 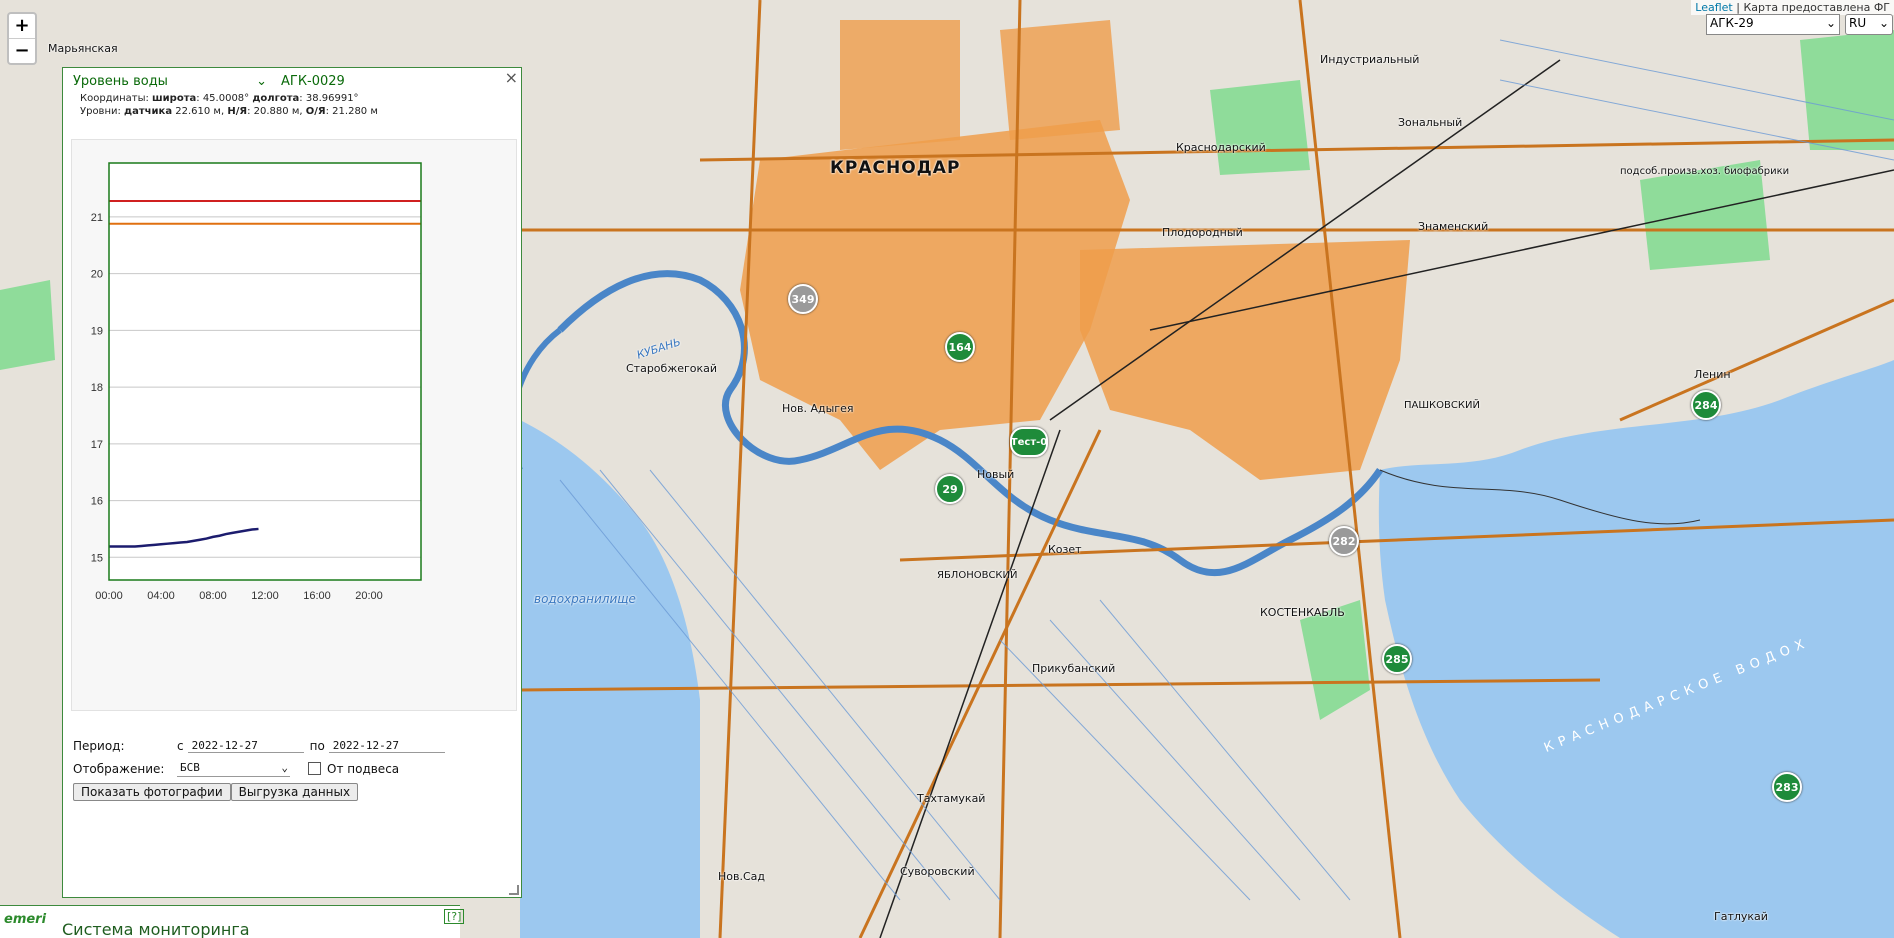 I want to click on x-tick-label: 08:00, so click(x=213, y=596).